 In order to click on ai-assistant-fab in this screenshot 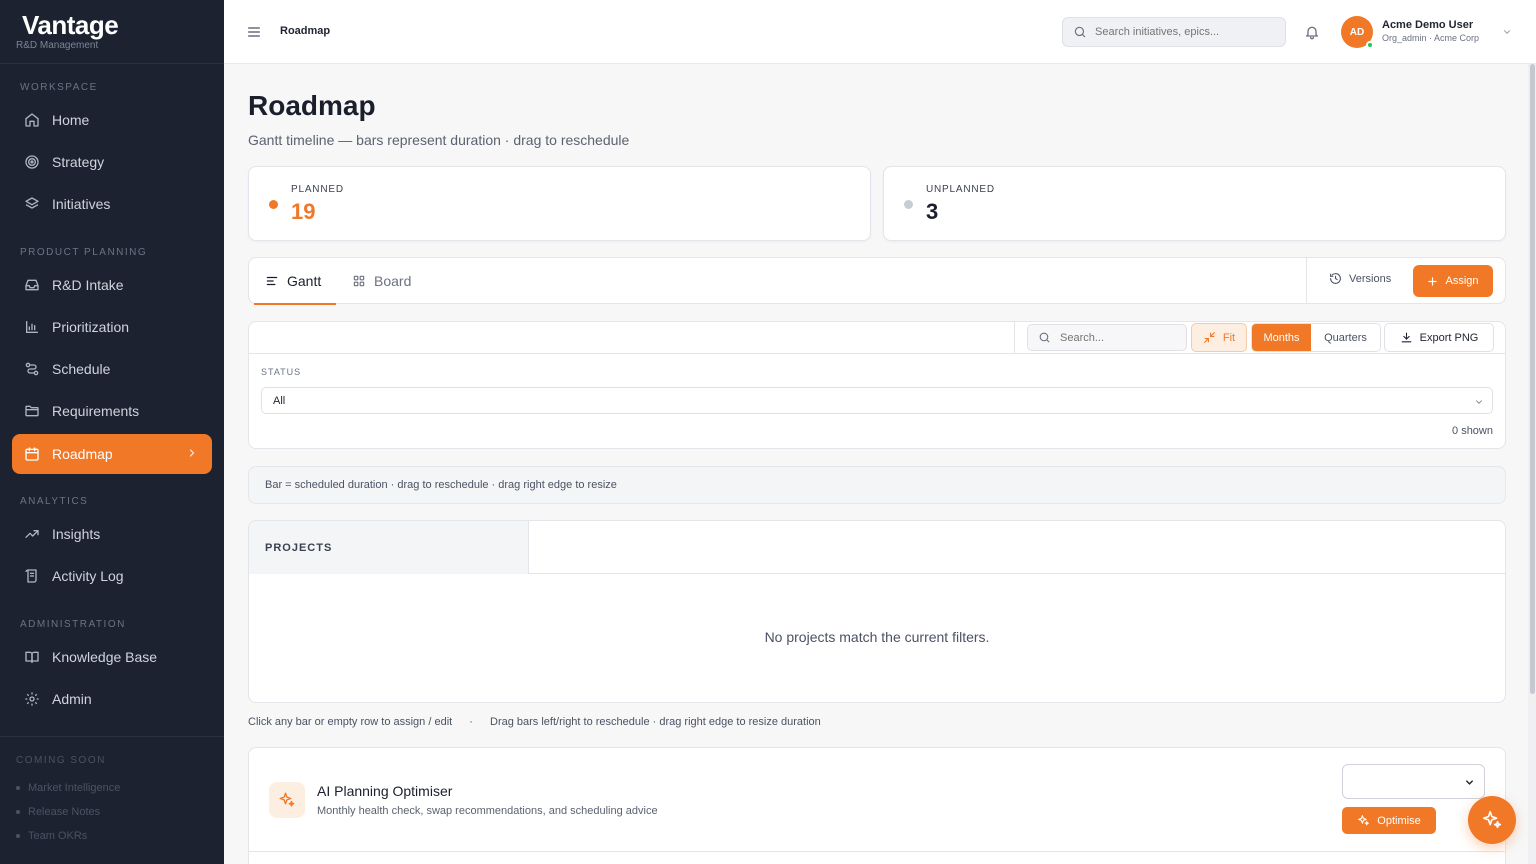, I will do `click(1492, 820)`.